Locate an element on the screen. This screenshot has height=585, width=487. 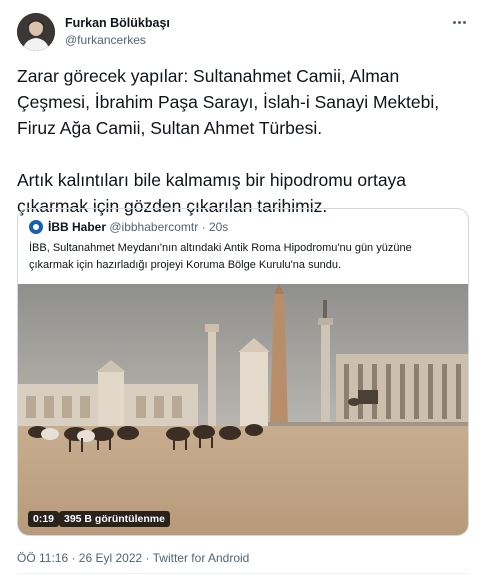
author-display-name: Furkan Bölükbaşı is located at coordinates (117, 23).